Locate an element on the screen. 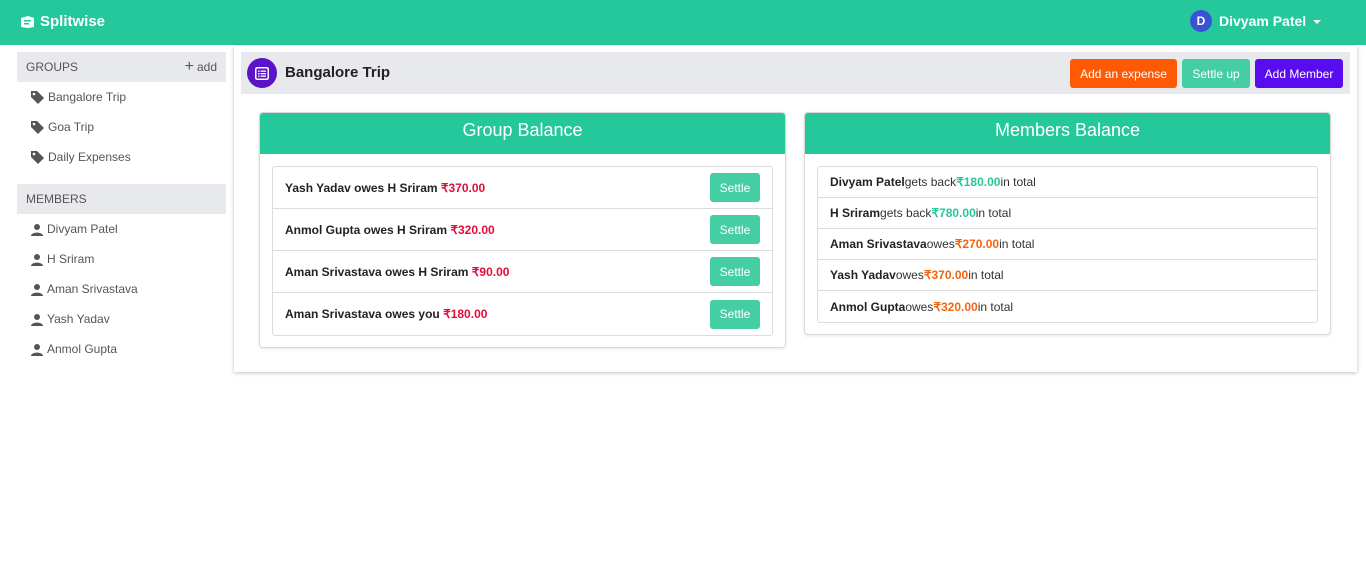 The width and height of the screenshot is (1366, 565). list-item: Yash Yadav owes ₹370.00 in total is located at coordinates (1067, 275).